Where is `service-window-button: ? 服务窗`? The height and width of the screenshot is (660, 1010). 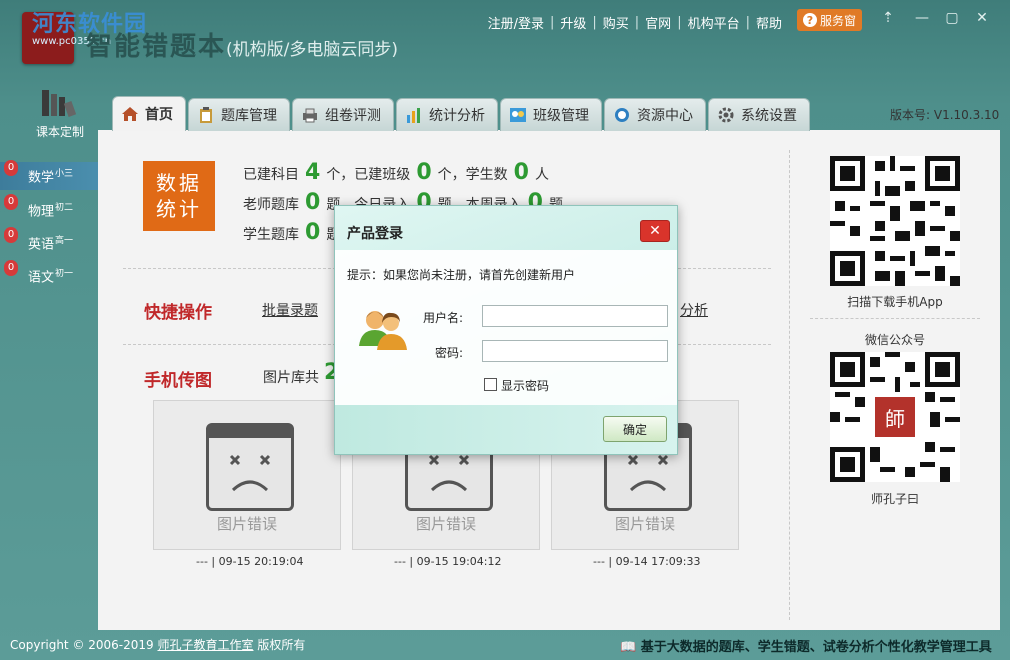
service-window-button: ? 服务窗 is located at coordinates (829, 20).